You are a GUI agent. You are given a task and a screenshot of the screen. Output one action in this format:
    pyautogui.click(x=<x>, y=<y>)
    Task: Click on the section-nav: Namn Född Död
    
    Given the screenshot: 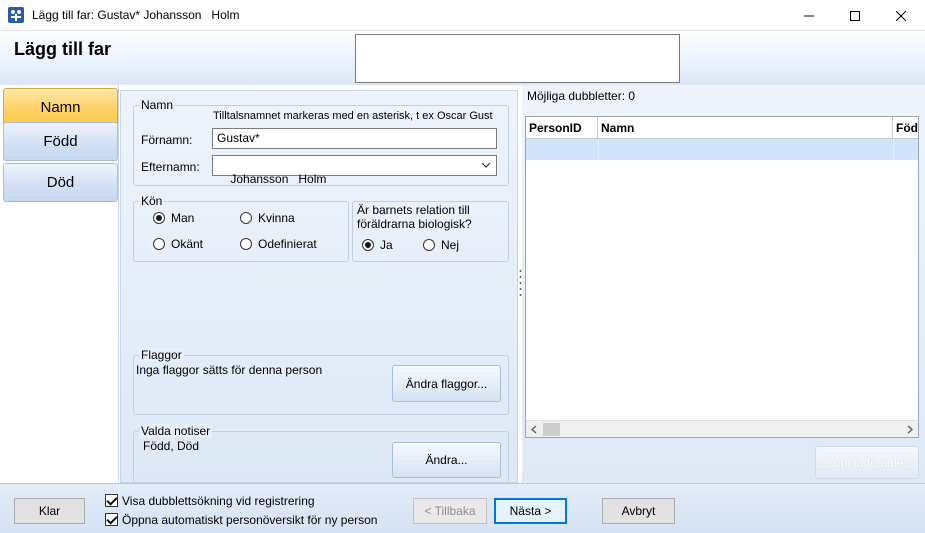 What is the action you would take?
    pyautogui.click(x=60, y=284)
    